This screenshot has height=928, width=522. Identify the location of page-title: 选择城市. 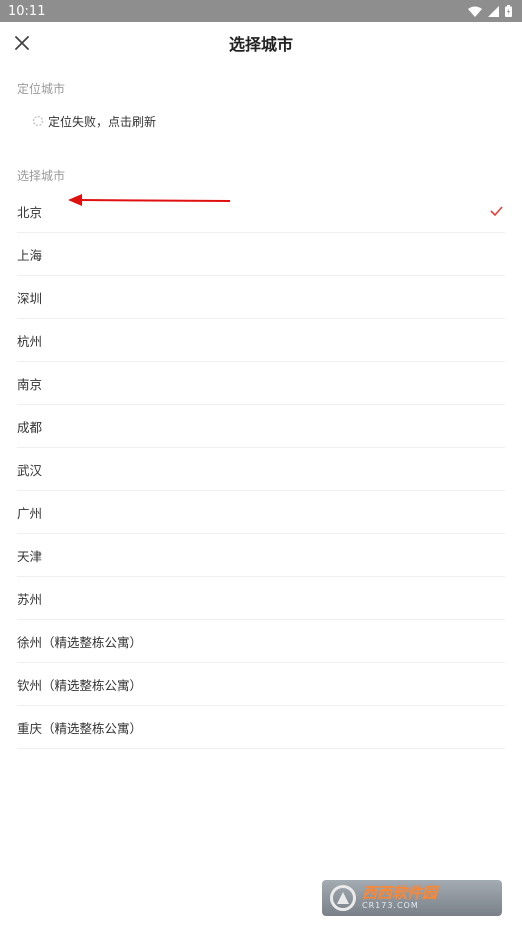
(260, 44).